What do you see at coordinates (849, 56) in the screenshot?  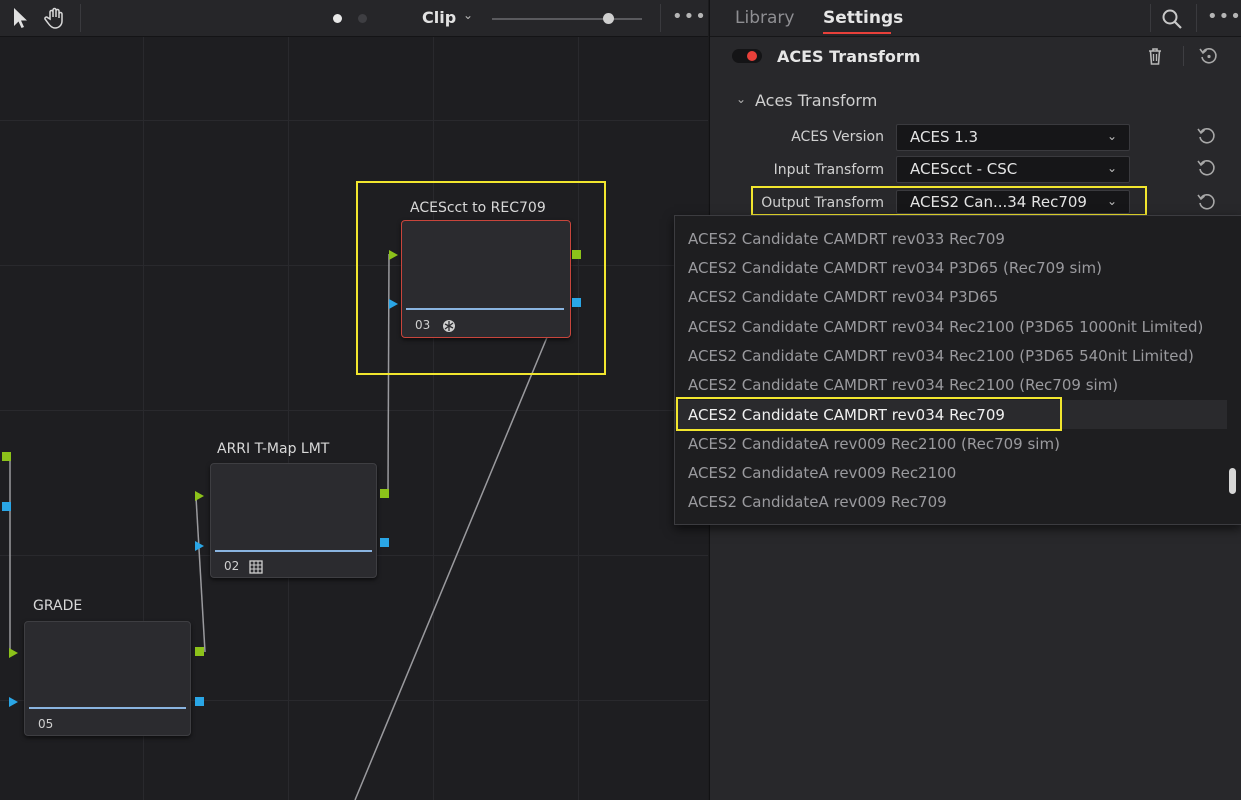 I see `effect-title: ACES Transform` at bounding box center [849, 56].